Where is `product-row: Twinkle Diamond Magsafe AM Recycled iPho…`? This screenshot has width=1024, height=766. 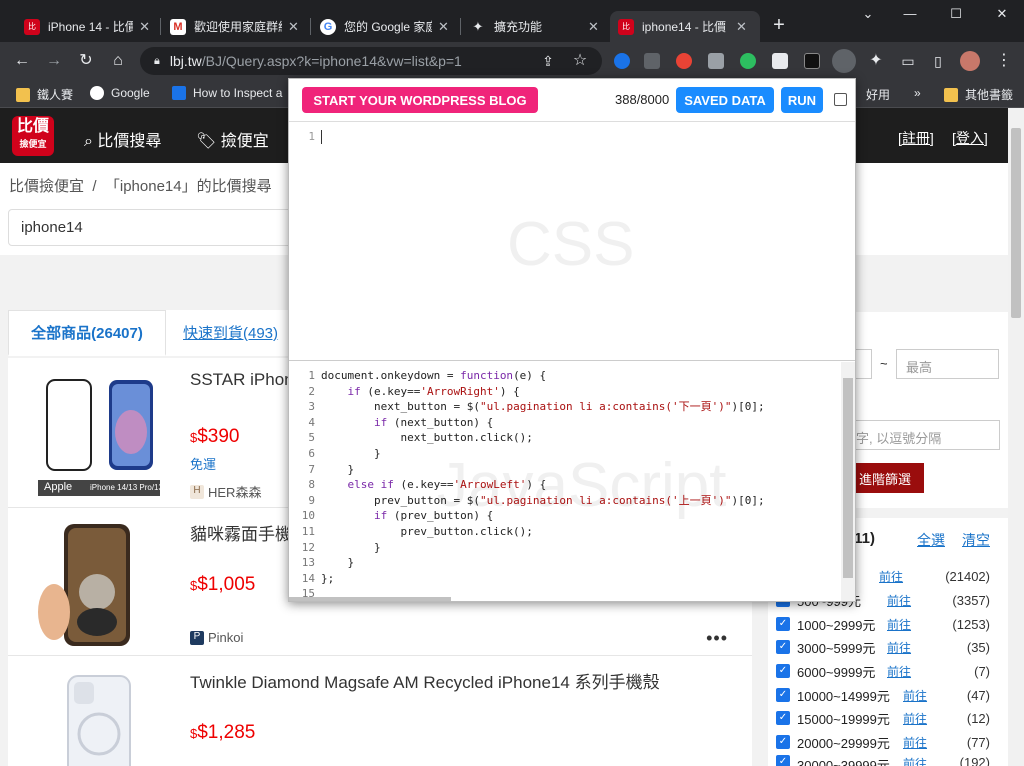 product-row: Twinkle Diamond Magsafe AM Recycled iPho… is located at coordinates (380, 711).